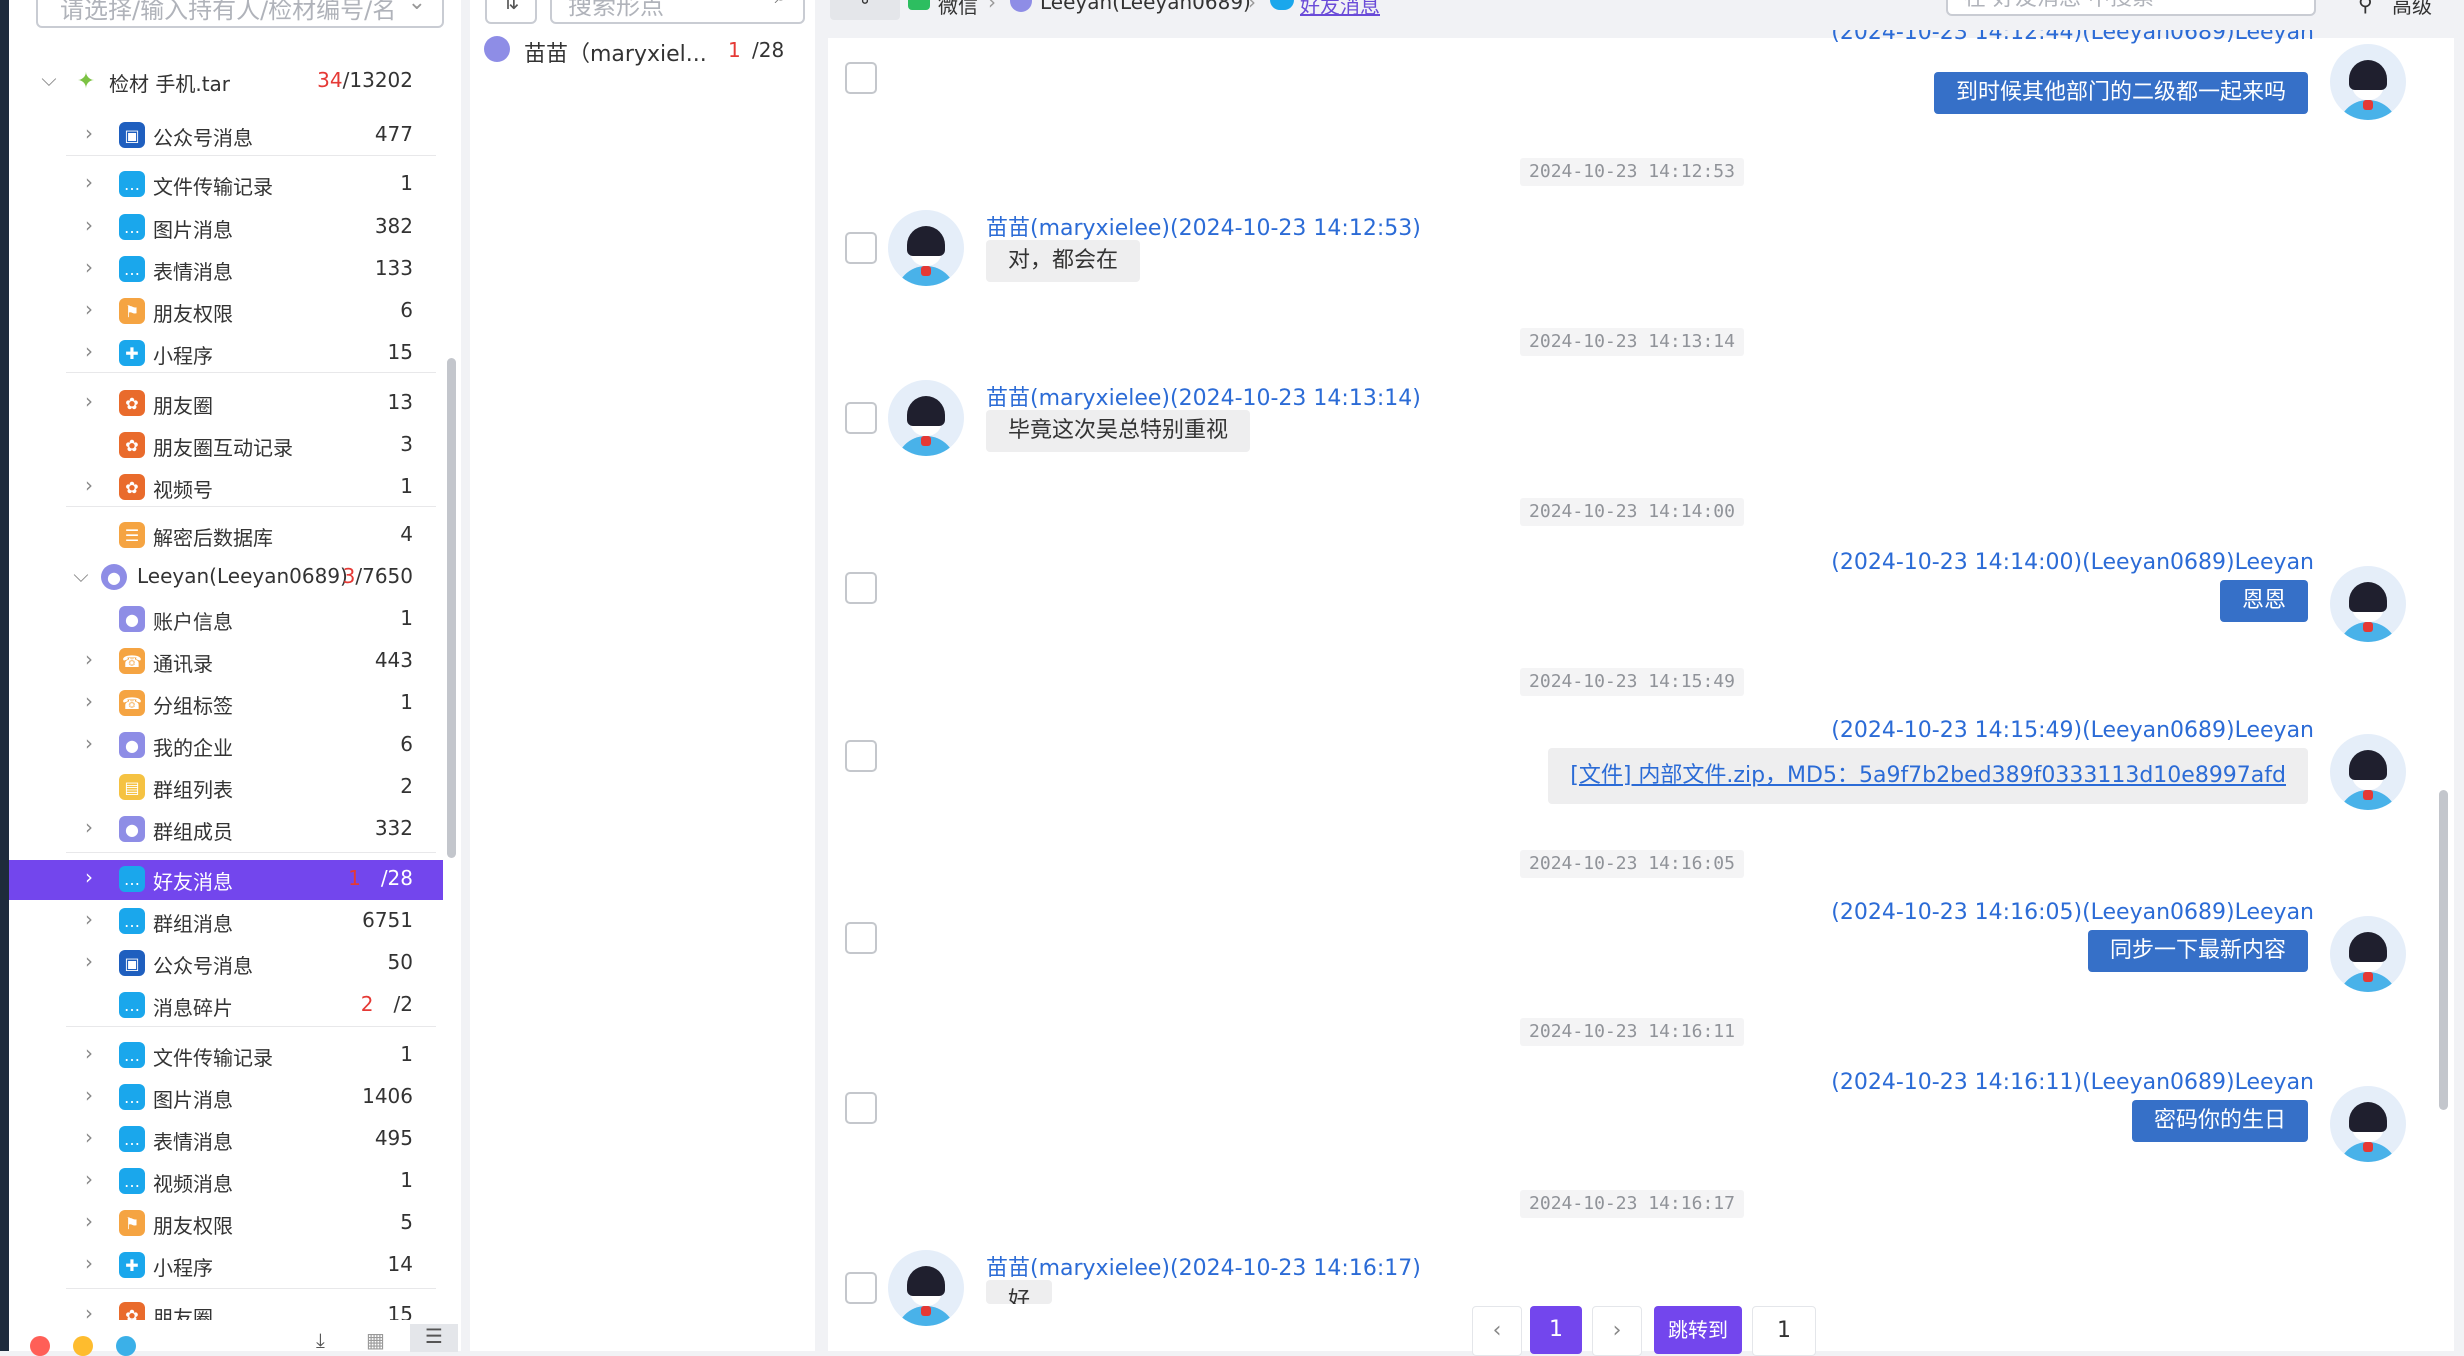 This screenshot has height=1356, width=2464. I want to click on zoom-dot, so click(126, 1346).